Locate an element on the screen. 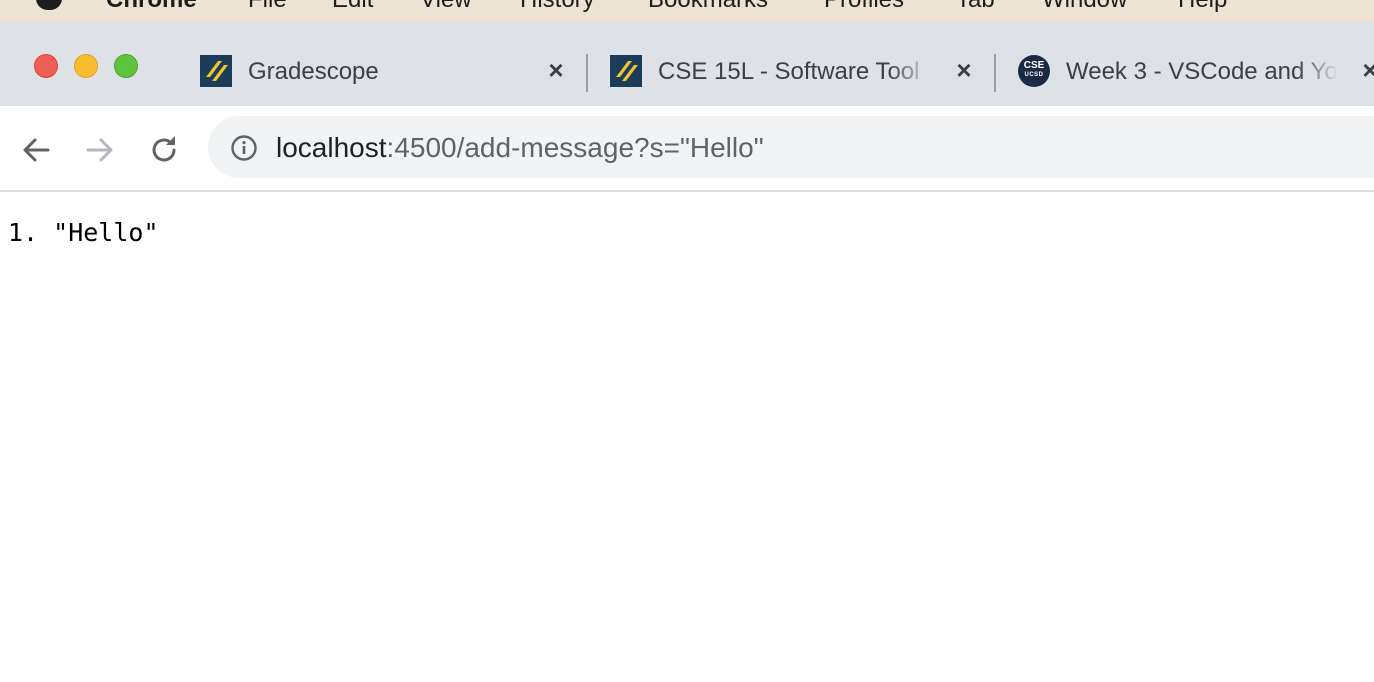 This screenshot has height=682, width=1374. tab-gradescope: Gradescope × is located at coordinates (388, 71).